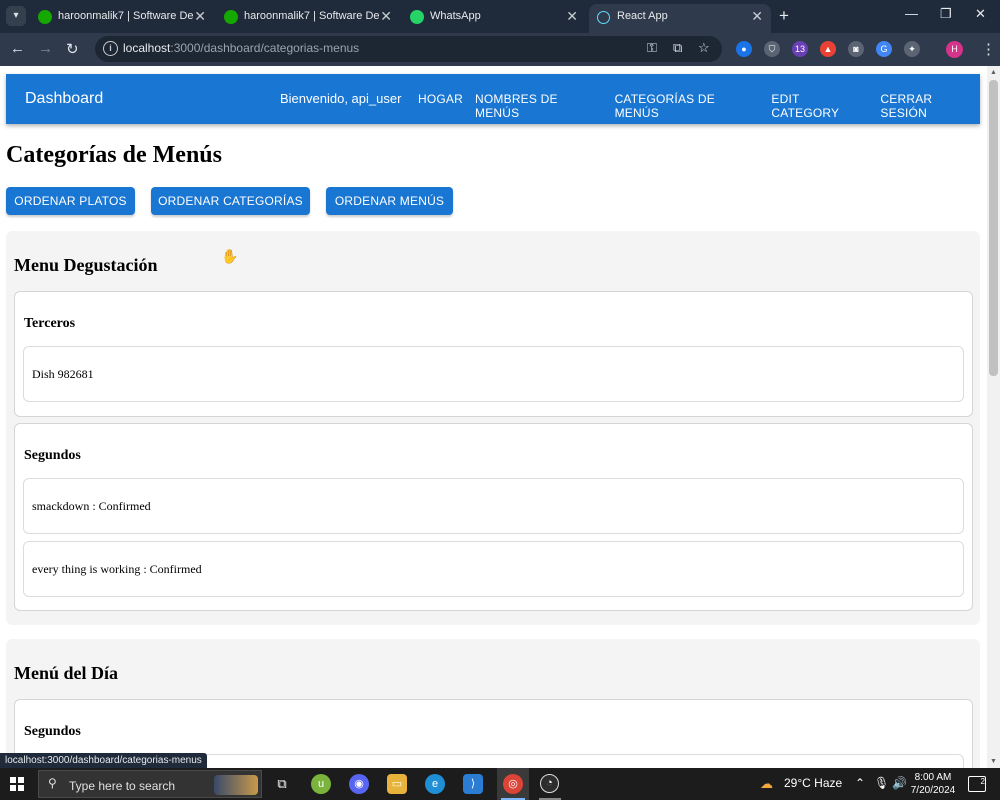  Describe the element at coordinates (236, 785) in the screenshot. I see `search-highlight-image` at that location.